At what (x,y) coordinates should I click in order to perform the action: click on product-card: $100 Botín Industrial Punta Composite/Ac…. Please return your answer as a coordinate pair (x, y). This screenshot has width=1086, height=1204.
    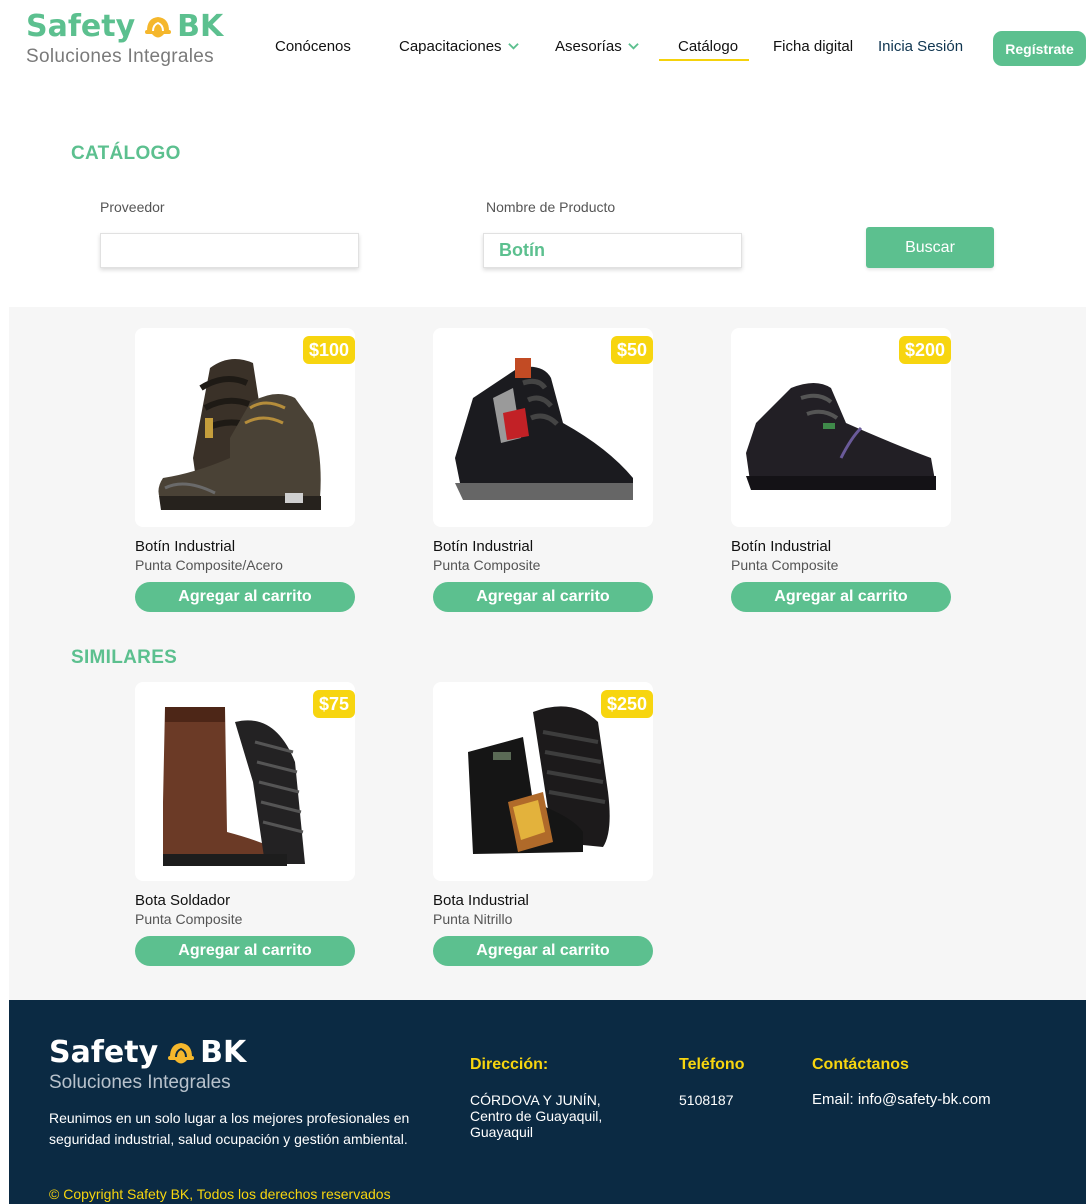
    Looking at the image, I should click on (245, 470).